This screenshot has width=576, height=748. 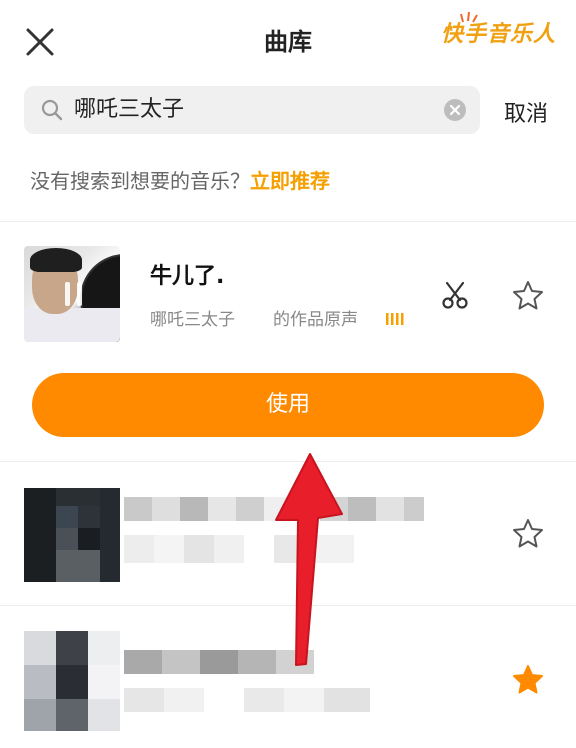 I want to click on brand-logo: 快手音乐人, so click(x=498, y=29).